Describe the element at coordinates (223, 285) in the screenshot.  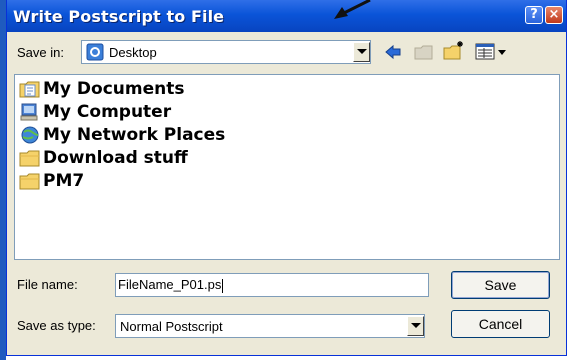
I see `text-caret` at that location.